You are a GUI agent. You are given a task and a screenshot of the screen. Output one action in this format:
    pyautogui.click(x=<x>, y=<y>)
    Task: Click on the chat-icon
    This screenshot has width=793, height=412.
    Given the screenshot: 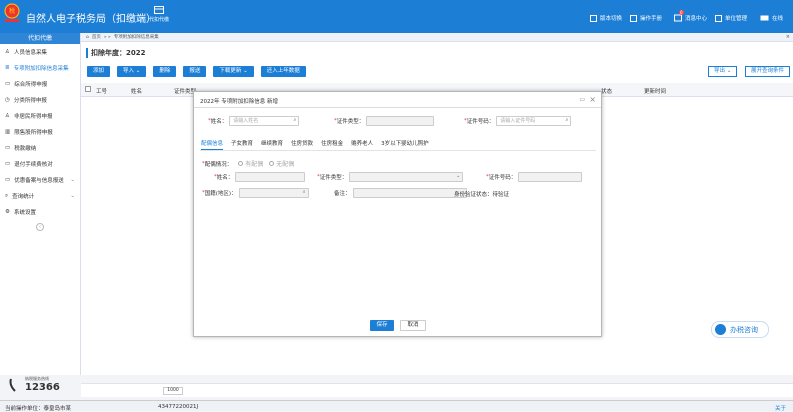 What is the action you would take?
    pyautogui.click(x=720, y=329)
    